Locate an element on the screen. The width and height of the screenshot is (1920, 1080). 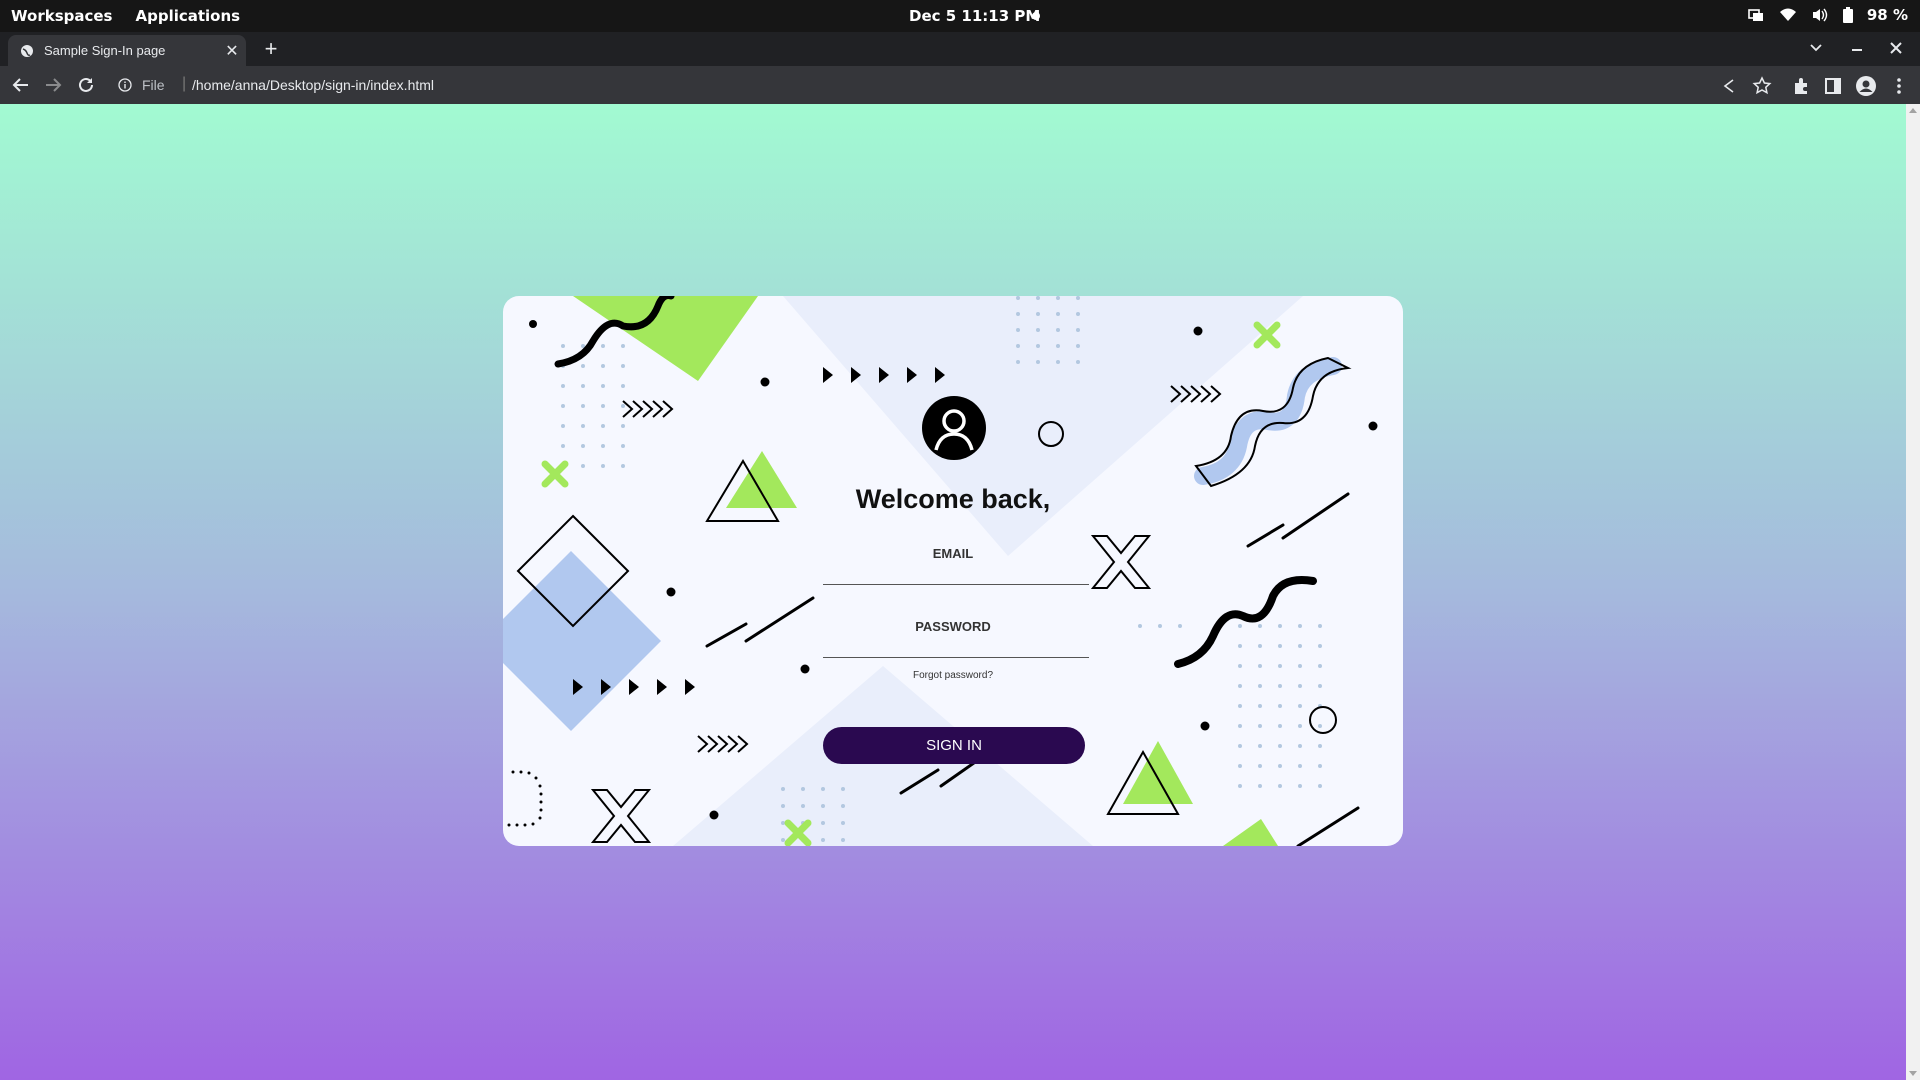
tab-strip: Sample Sign-In page ✕ + is located at coordinates (960, 49).